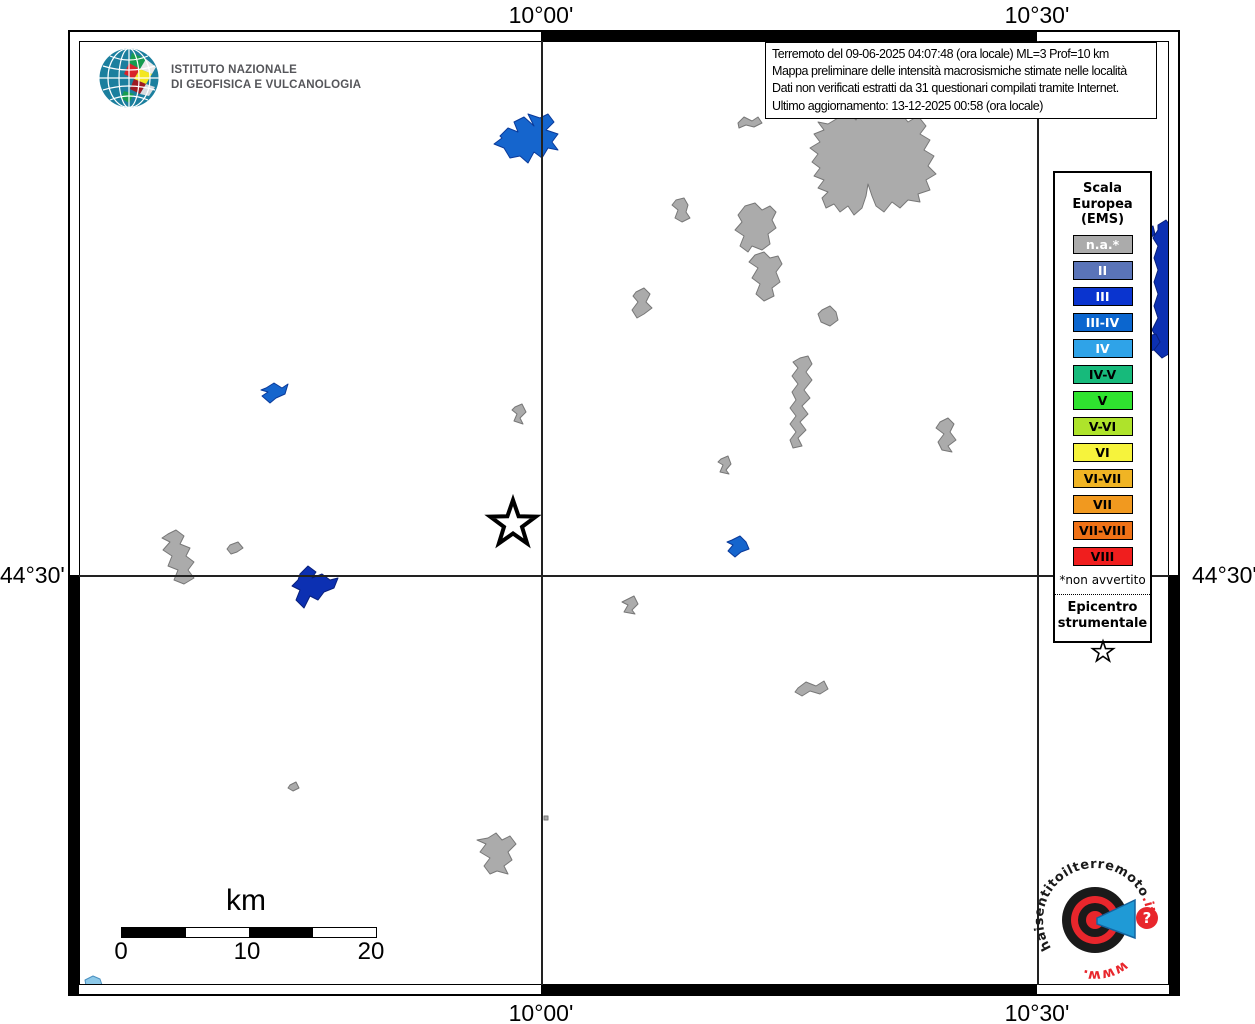  What do you see at coordinates (1102, 594) in the screenshot?
I see `legend-divider` at bounding box center [1102, 594].